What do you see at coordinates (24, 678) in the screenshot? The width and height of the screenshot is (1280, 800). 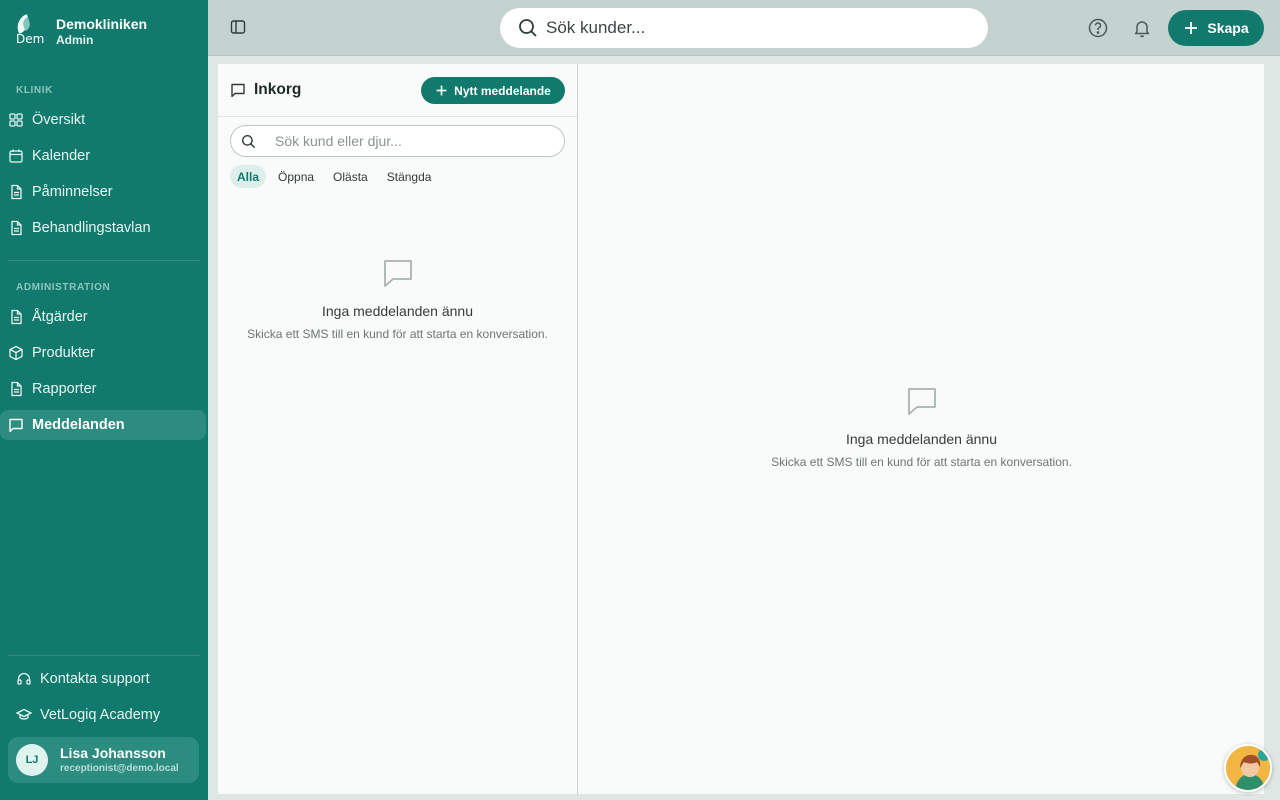 I see `headset-icon` at bounding box center [24, 678].